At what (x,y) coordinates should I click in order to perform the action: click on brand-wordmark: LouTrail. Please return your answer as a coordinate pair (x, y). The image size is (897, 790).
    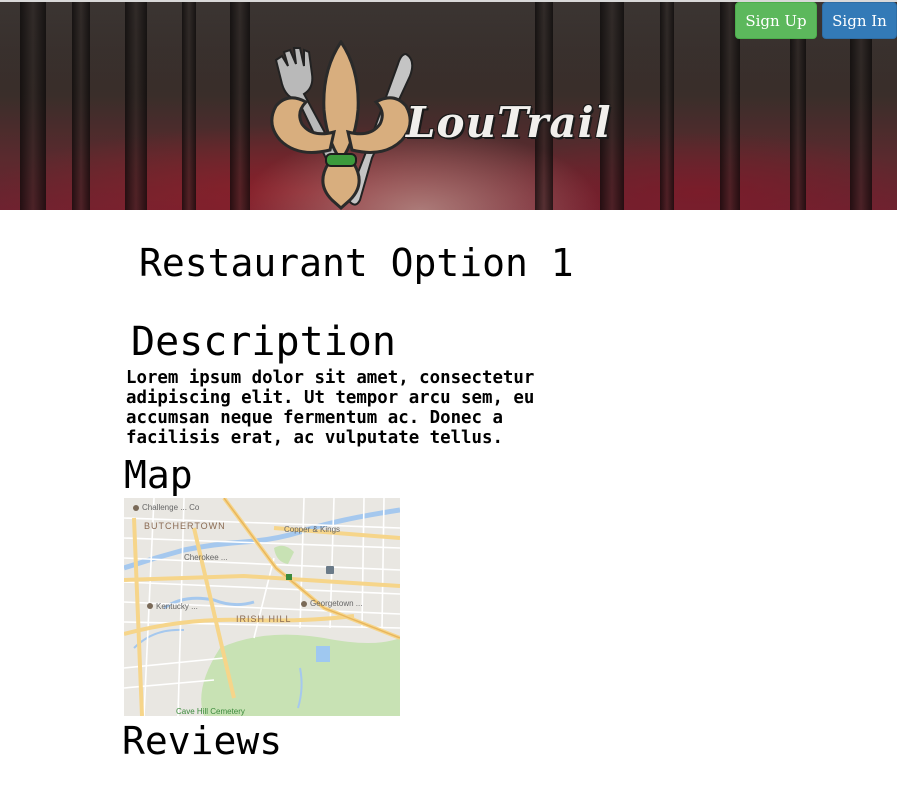
    Looking at the image, I should click on (509, 122).